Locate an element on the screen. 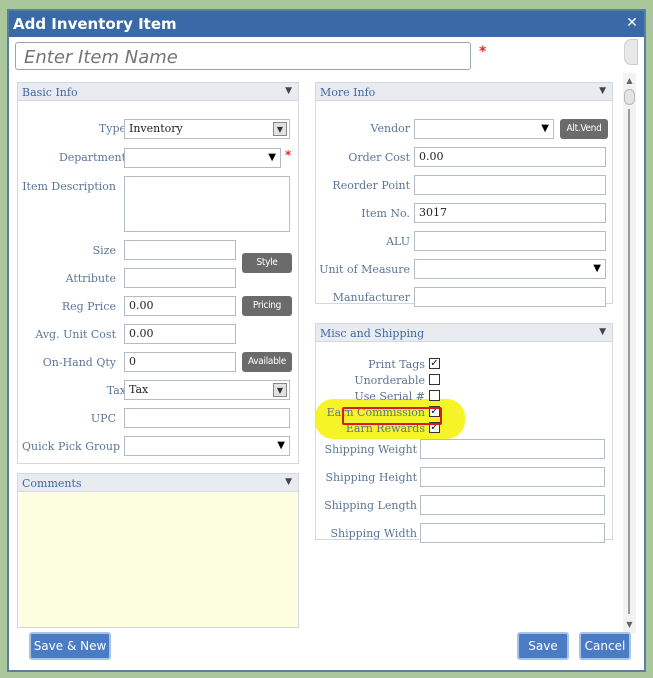 This screenshot has width=653, height=678. department-label: Department is located at coordinates (92, 157).